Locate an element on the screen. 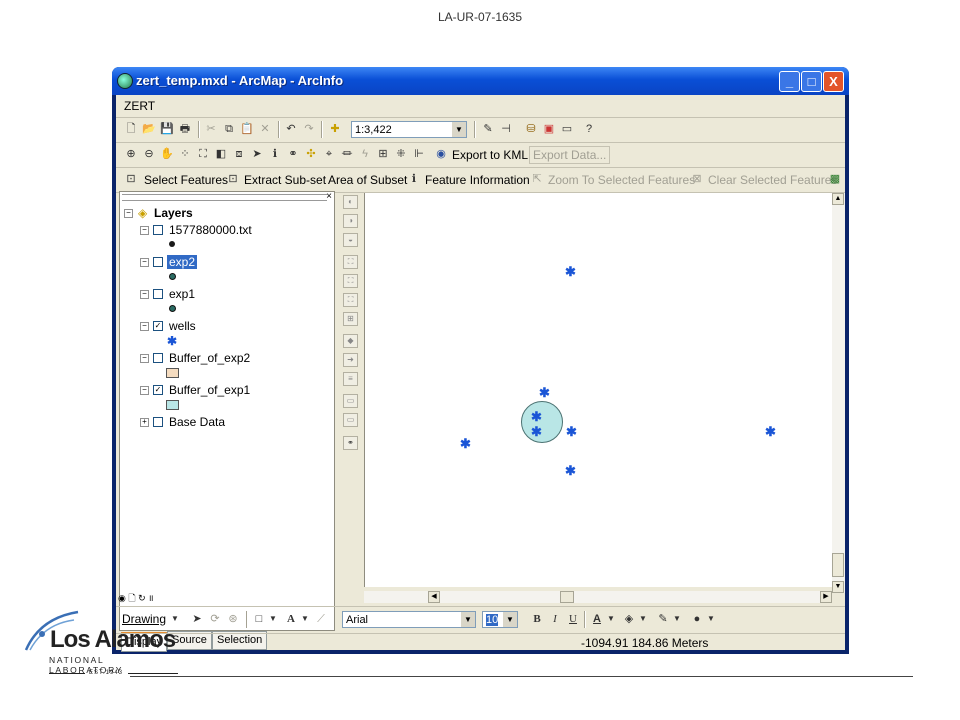 The image size is (960, 720). tool-icon: ≡ is located at coordinates (350, 379).